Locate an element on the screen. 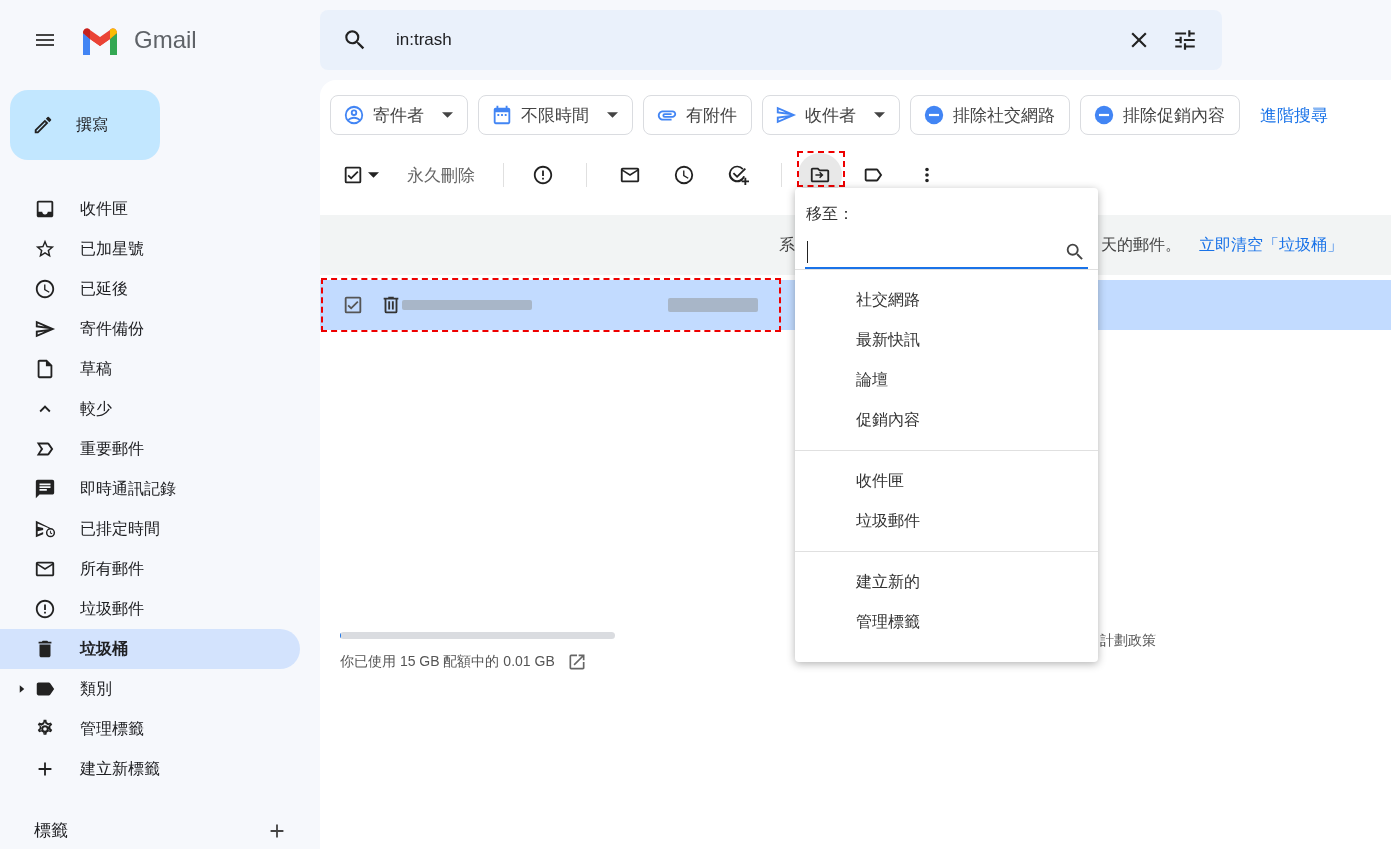 The width and height of the screenshot is (1391, 849). policy-text: 計劃政策 is located at coordinates (1128, 641).